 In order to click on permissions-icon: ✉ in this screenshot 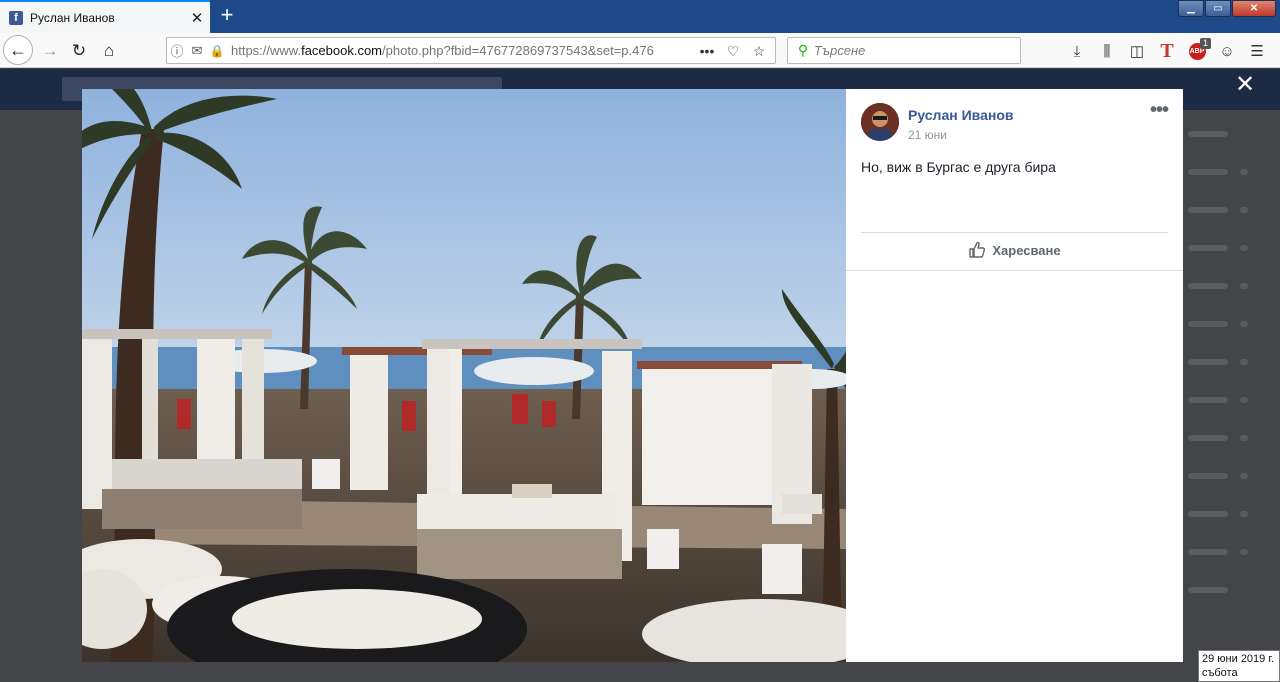, I will do `click(197, 51)`.